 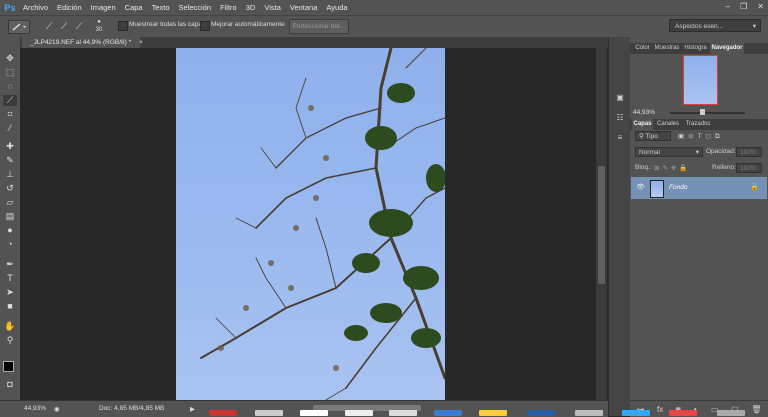 What do you see at coordinates (620, 138) in the screenshot?
I see `adjustments-panel-icon: ≡` at bounding box center [620, 138].